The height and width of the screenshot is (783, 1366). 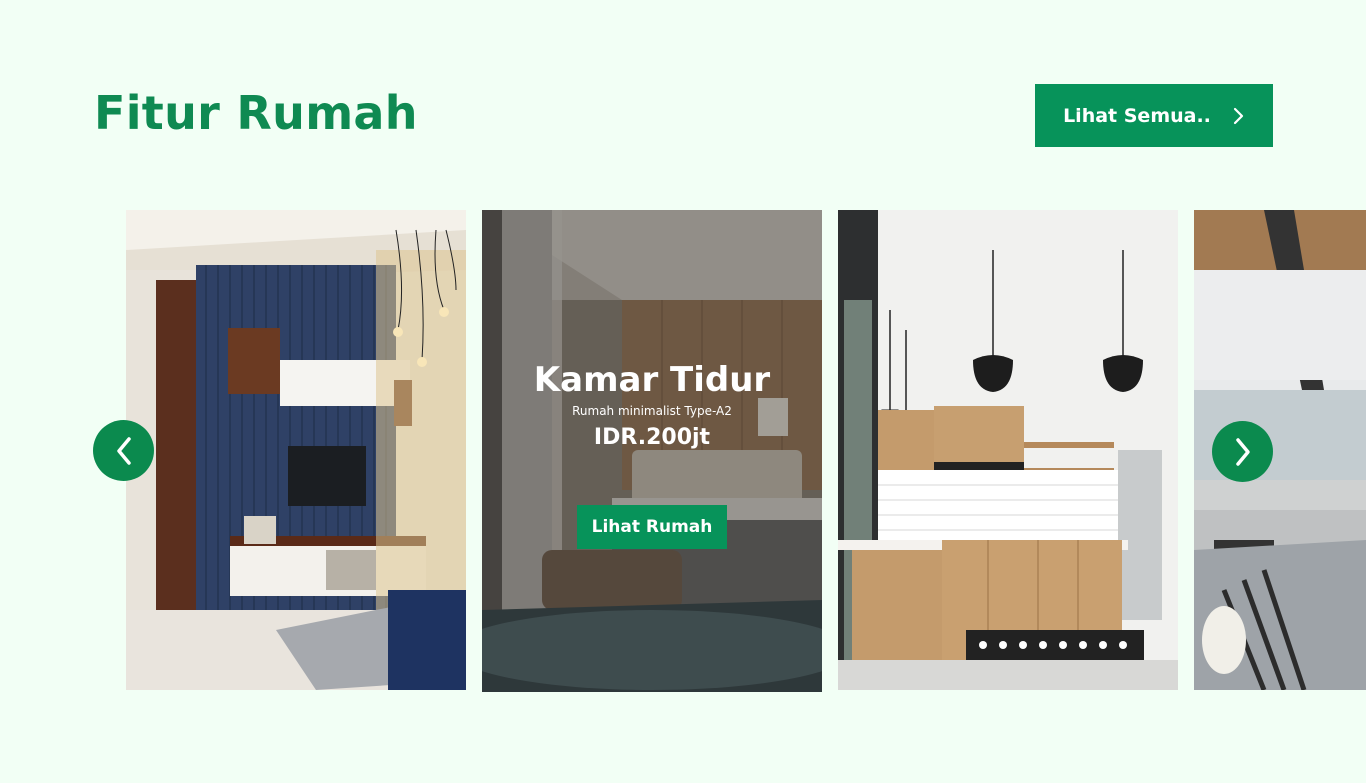 What do you see at coordinates (652, 380) in the screenshot?
I see `card-title: Kamar Tidur` at bounding box center [652, 380].